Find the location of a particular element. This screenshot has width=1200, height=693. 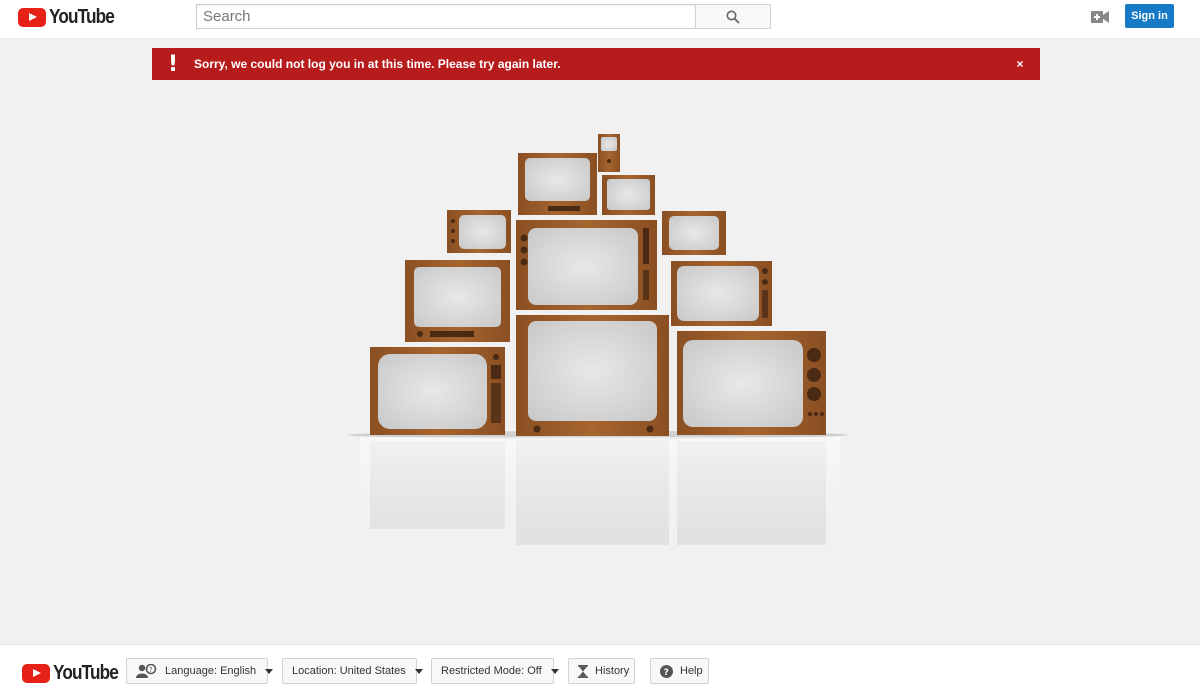

restricted-mode-value: Off is located at coordinates (534, 671).